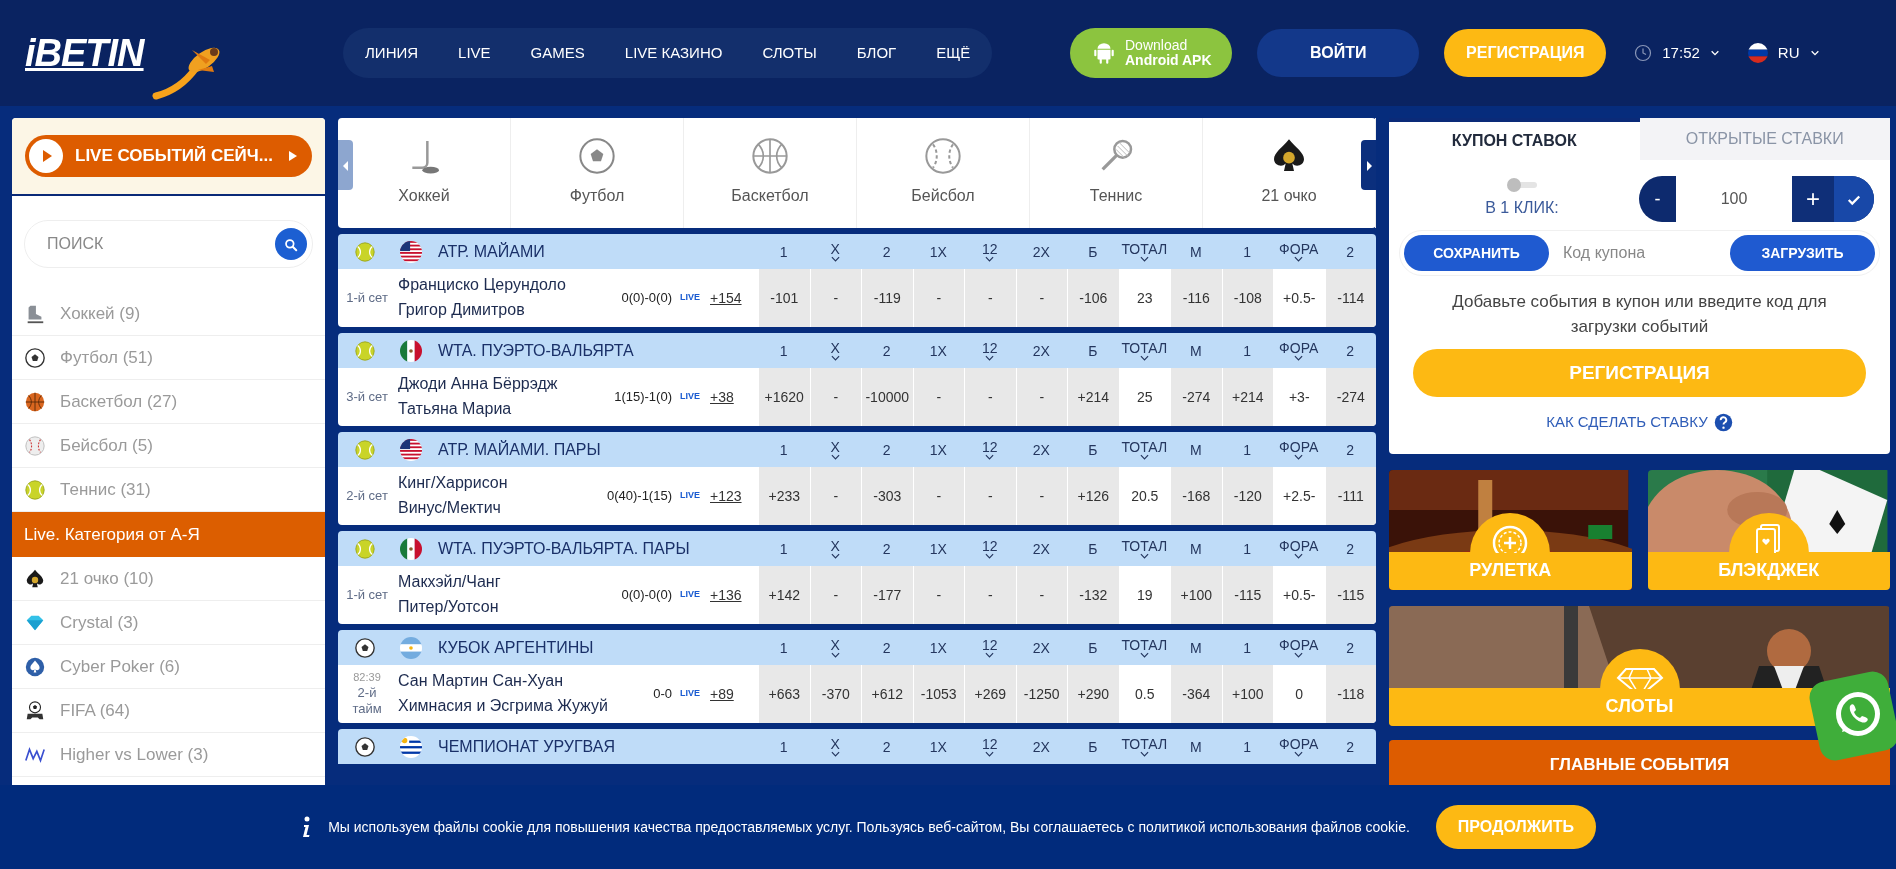 The height and width of the screenshot is (869, 1896). Describe the element at coordinates (1802, 253) in the screenshot. I see `load-button: ЗАГРУЗИТЬ` at that location.